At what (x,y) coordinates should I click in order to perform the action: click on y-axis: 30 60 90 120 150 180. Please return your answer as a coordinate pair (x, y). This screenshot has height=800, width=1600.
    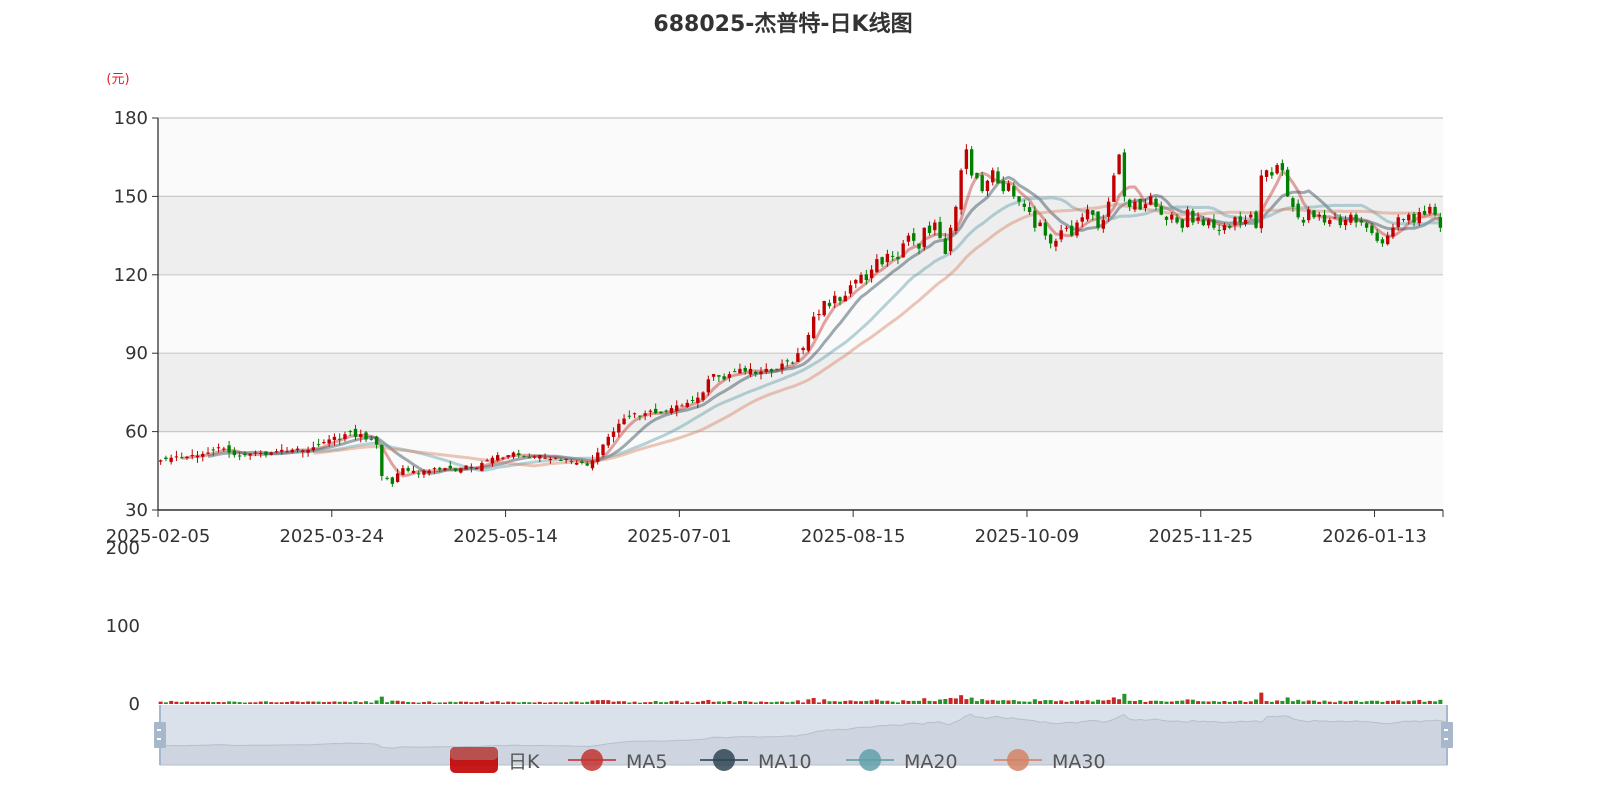
    Looking at the image, I should click on (136, 314).